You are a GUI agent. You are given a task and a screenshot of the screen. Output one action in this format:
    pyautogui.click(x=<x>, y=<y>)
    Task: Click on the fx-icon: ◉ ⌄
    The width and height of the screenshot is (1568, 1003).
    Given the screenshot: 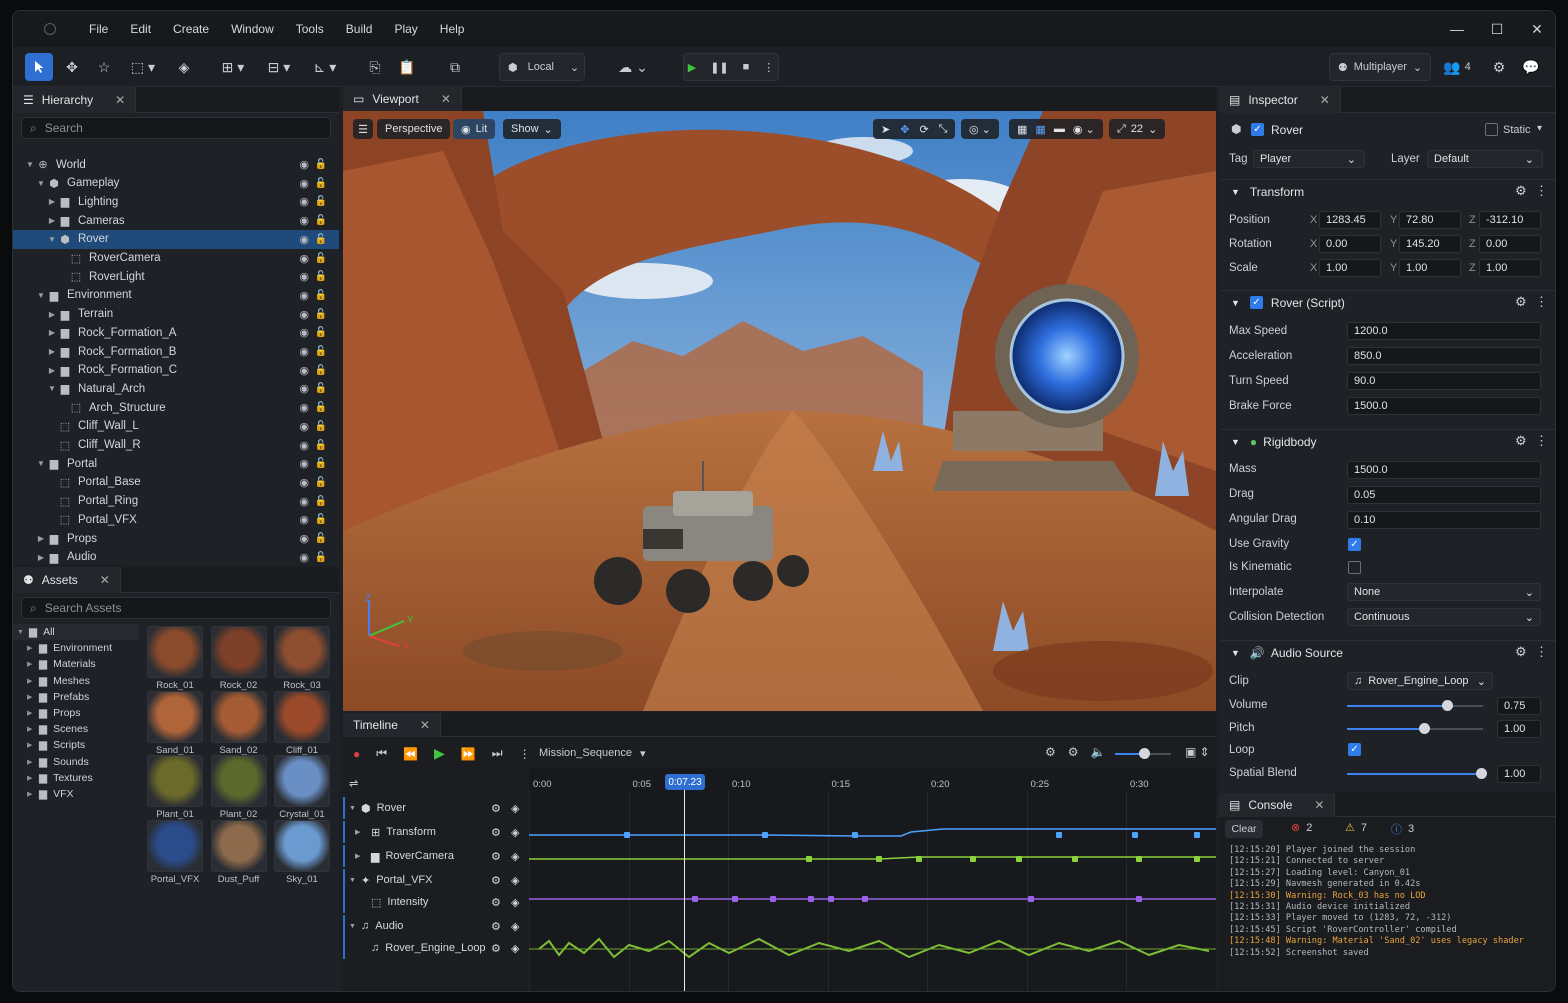 What is the action you would take?
    pyautogui.click(x=1084, y=129)
    